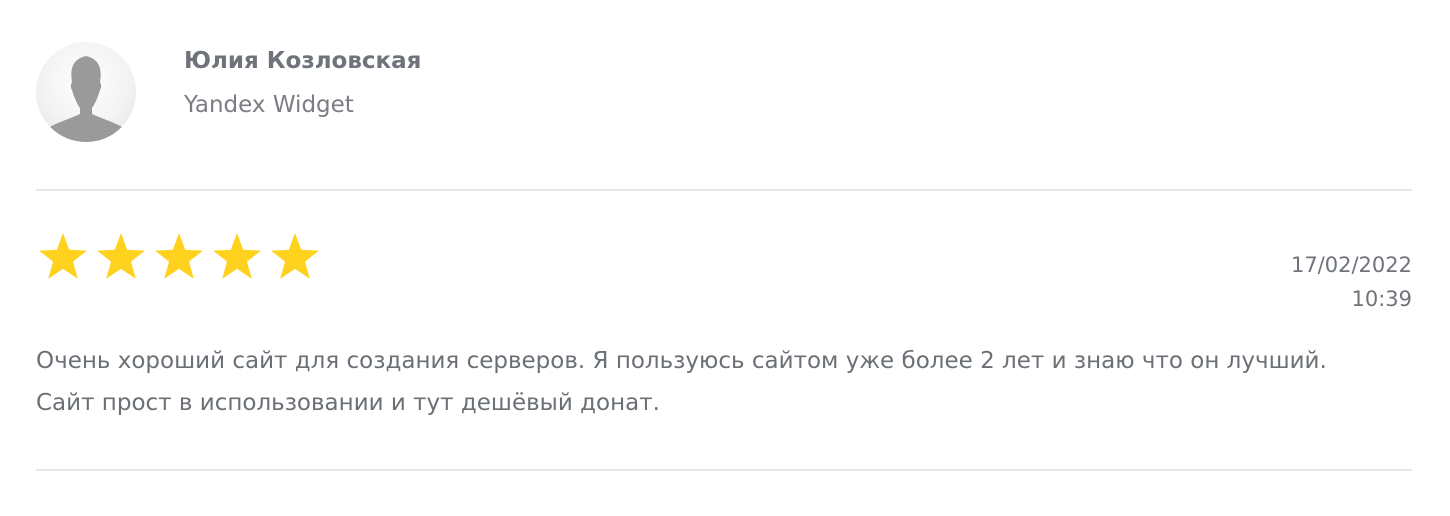 Image resolution: width=1450 pixels, height=516 pixels. I want to click on review-time: 10:39, so click(1381, 299).